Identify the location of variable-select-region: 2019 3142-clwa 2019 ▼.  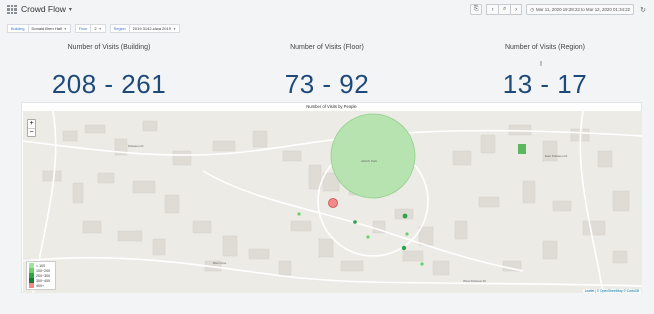
(154, 28).